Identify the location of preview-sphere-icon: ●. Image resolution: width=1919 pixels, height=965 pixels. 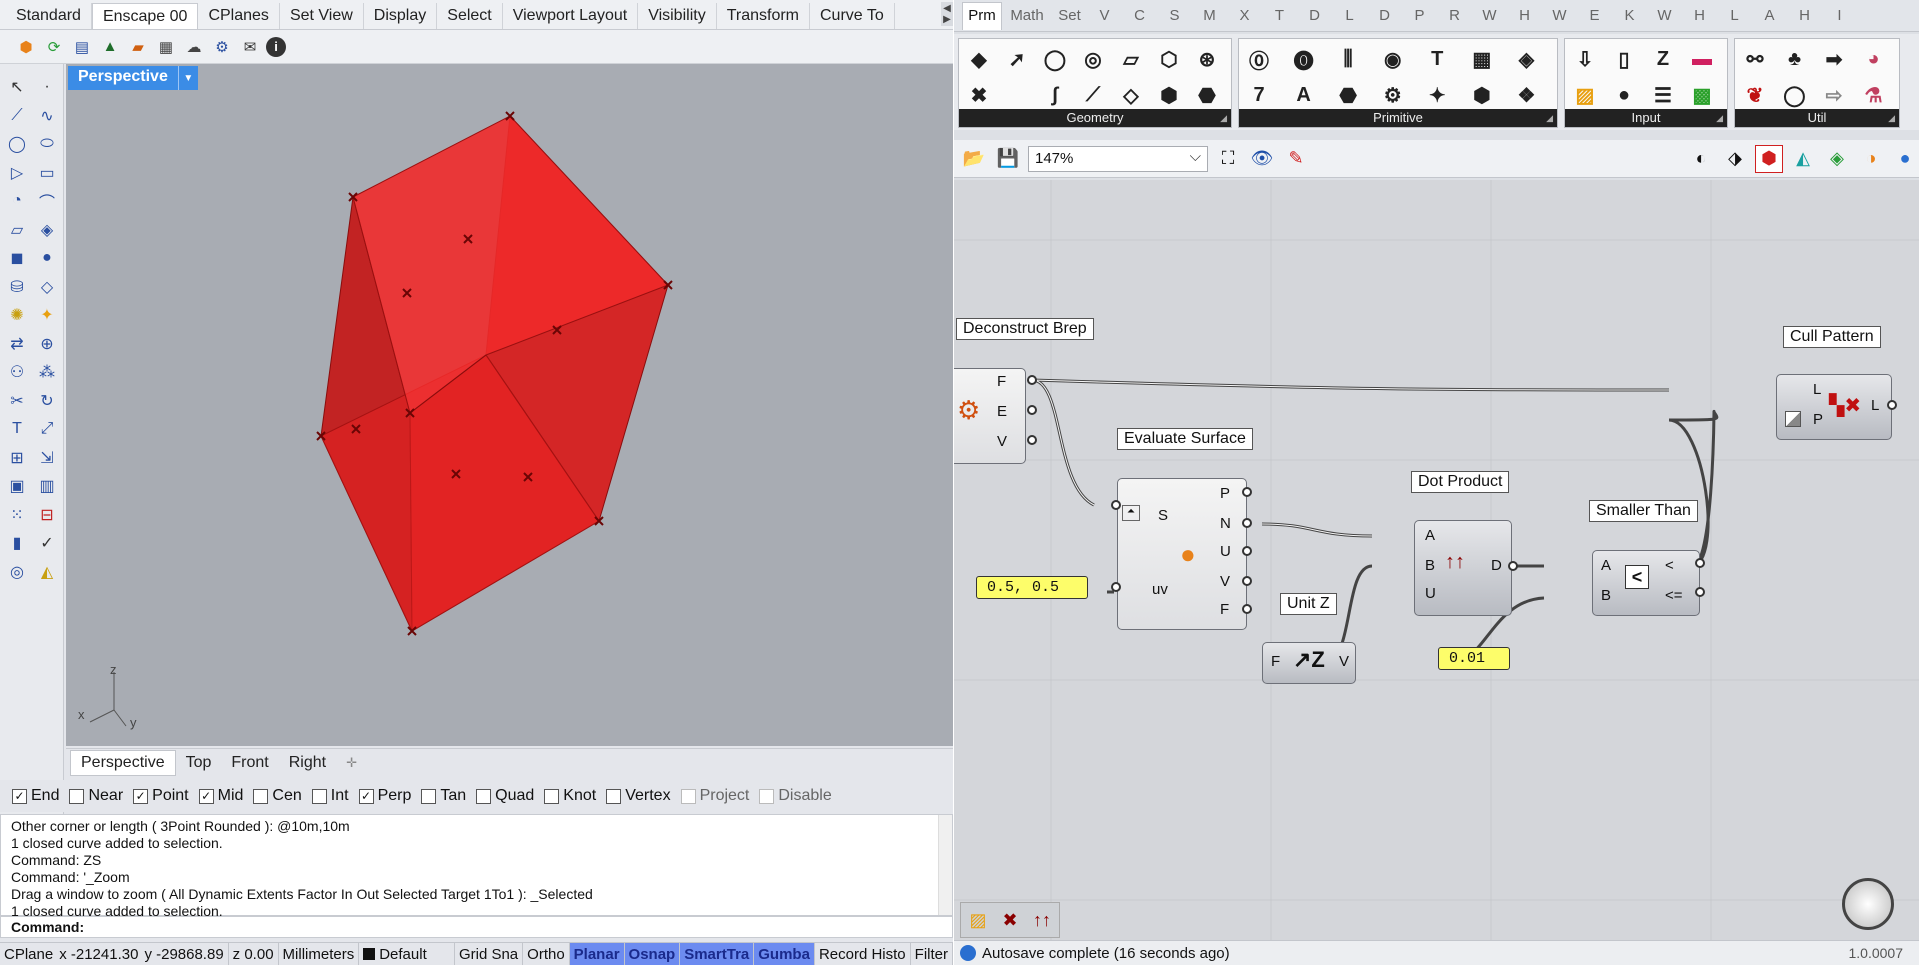
(1905, 159).